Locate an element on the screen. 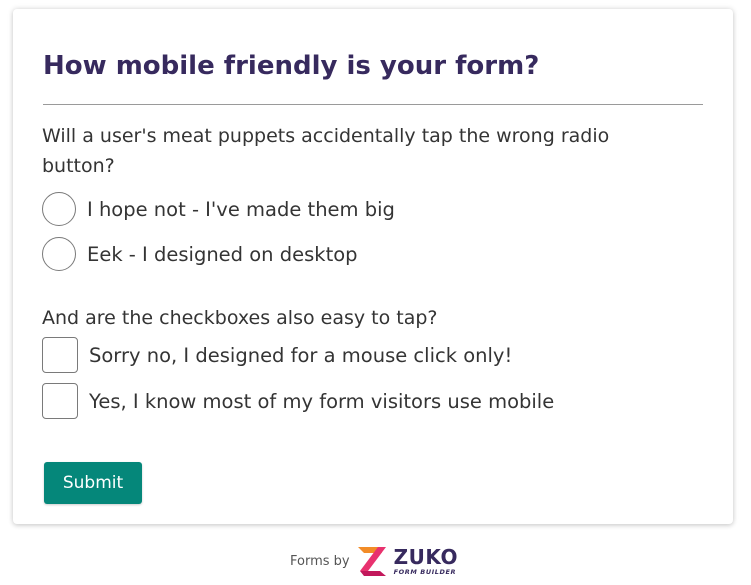 The width and height of the screenshot is (751, 585). zuko-logo-text: ZUKO FORM BUILDER is located at coordinates (426, 561).